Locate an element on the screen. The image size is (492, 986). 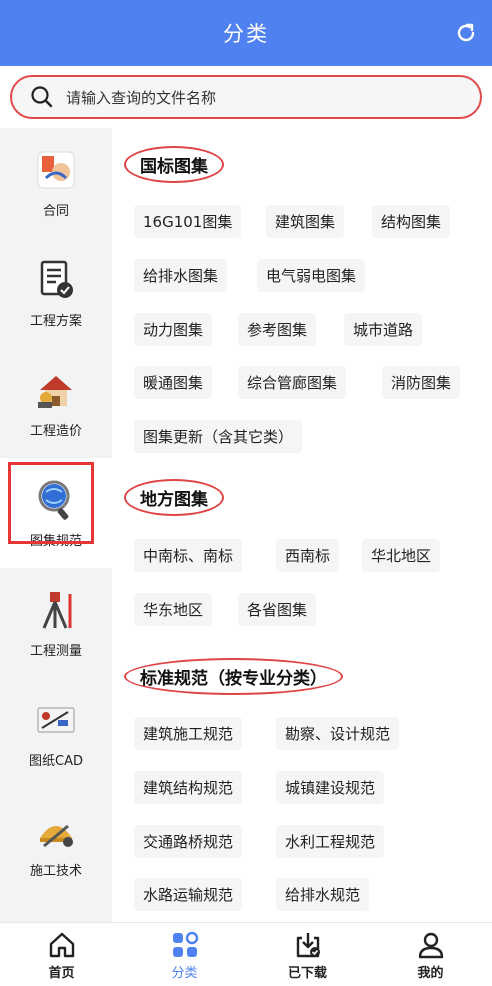
section-title-national-atlas: 国标图集 is located at coordinates (174, 164).